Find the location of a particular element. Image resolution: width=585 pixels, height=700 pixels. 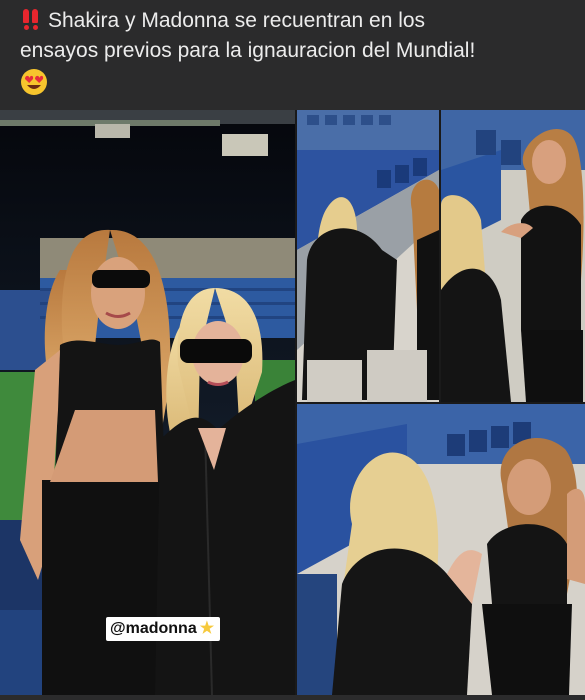

conversation-photo-image is located at coordinates (513, 256).